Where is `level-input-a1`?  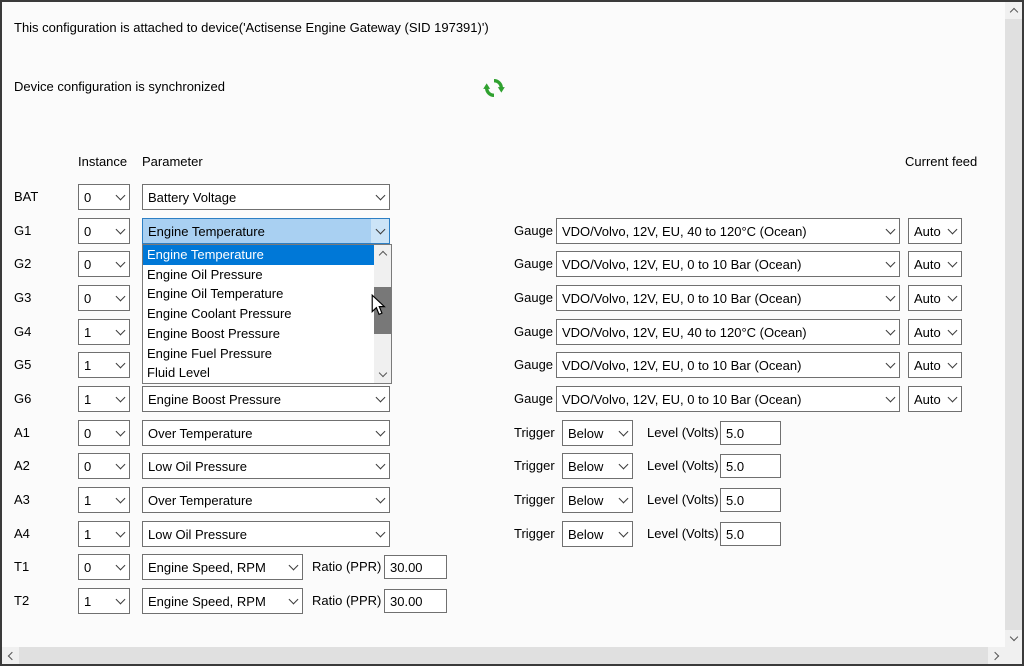
level-input-a1 is located at coordinates (750, 433).